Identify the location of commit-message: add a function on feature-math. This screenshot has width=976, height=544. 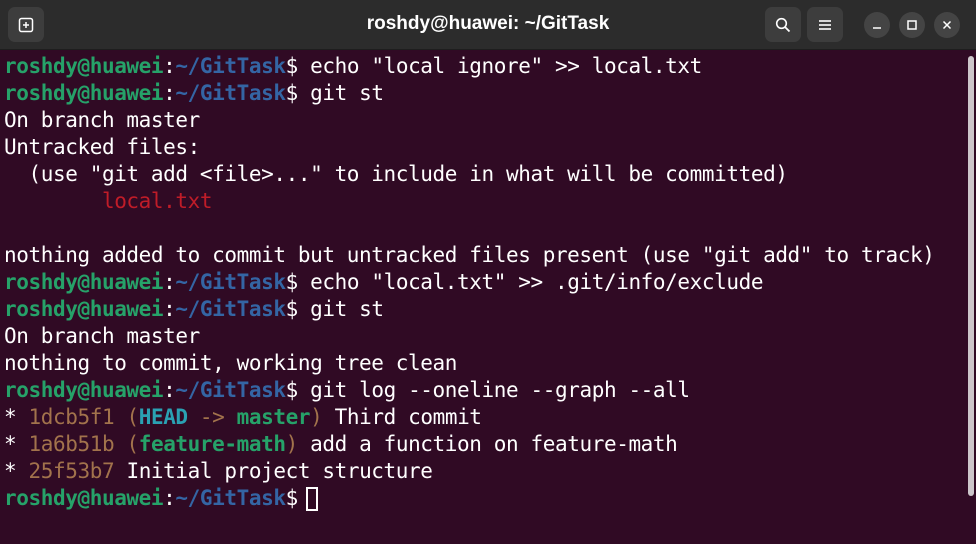
(487, 444).